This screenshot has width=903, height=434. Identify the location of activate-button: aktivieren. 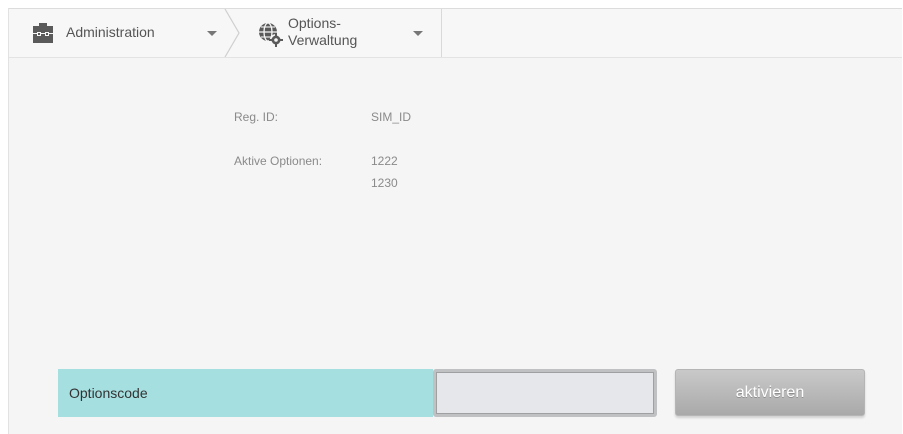
(770, 392).